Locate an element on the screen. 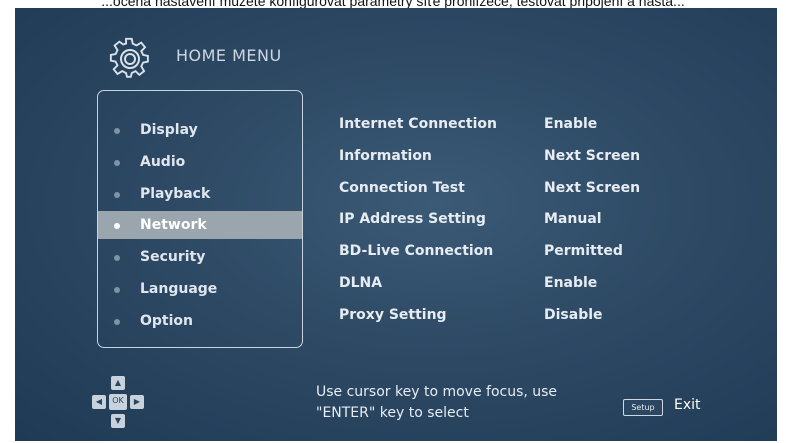  ok-icon: OK is located at coordinates (118, 402).